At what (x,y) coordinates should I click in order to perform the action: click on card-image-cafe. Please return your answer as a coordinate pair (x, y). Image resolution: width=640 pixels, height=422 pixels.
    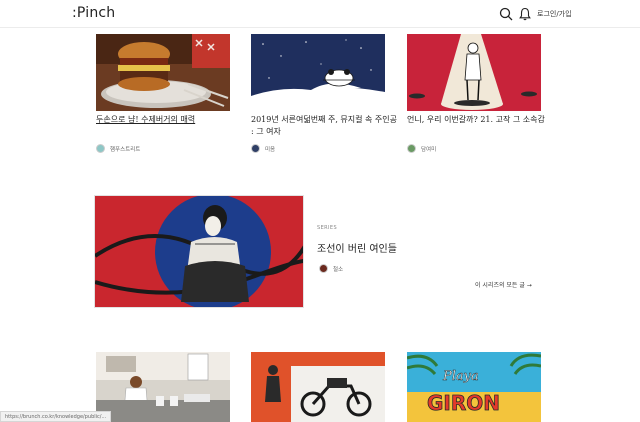
    Looking at the image, I should click on (163, 387).